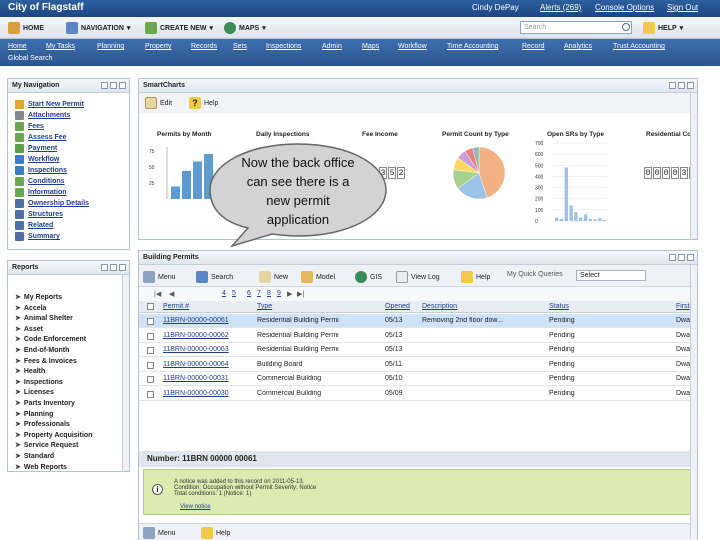 The height and width of the screenshot is (540, 720). What do you see at coordinates (245, 28) in the screenshot?
I see `maps-button: MAPS ▾` at bounding box center [245, 28].